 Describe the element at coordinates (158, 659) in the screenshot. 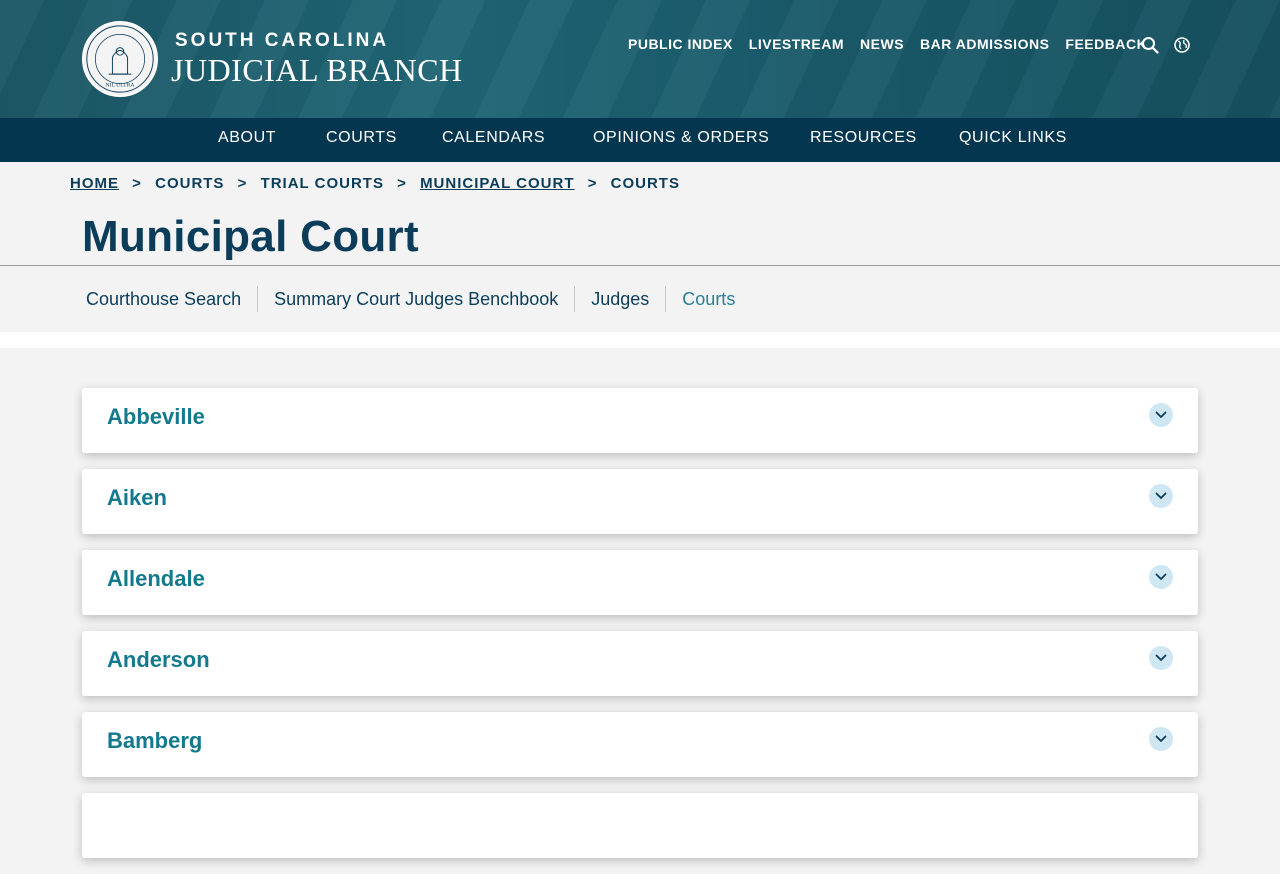

I see `accordion-label: Anderson` at that location.